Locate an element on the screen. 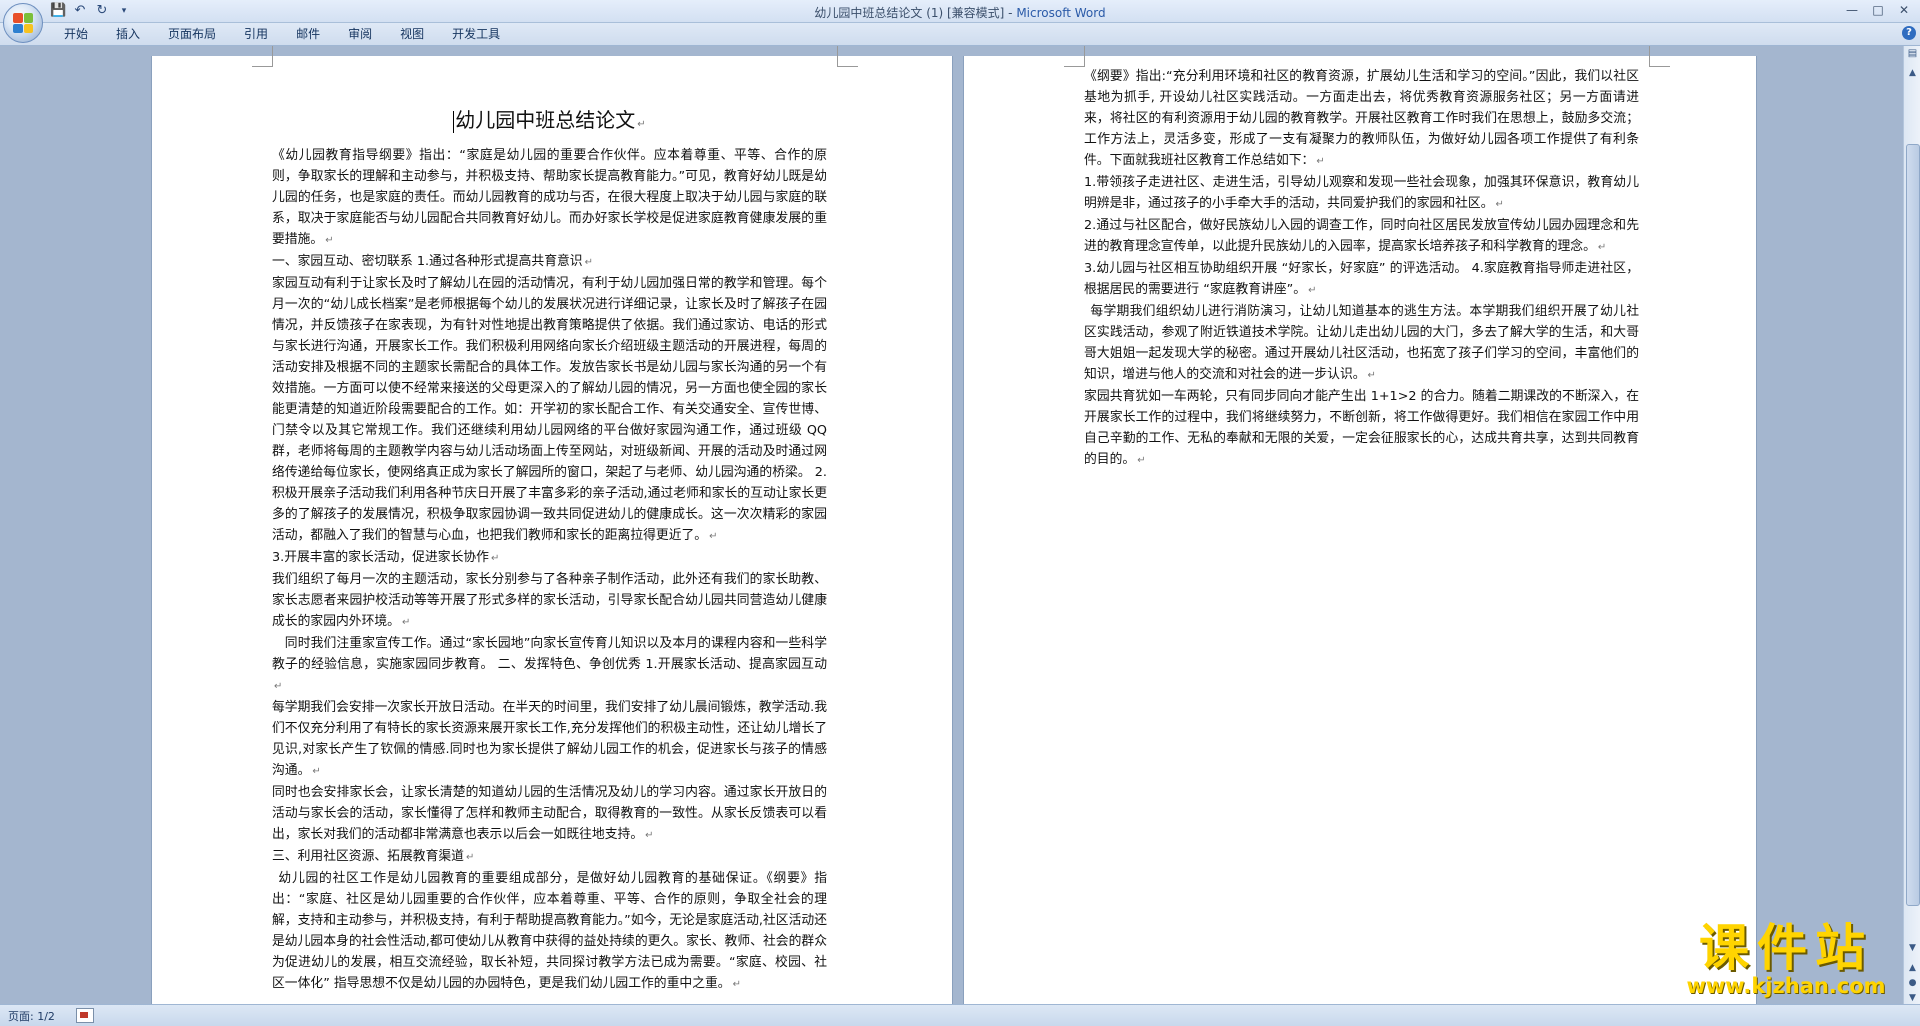 The image size is (1920, 1026). help-icon: ? is located at coordinates (1909, 33).